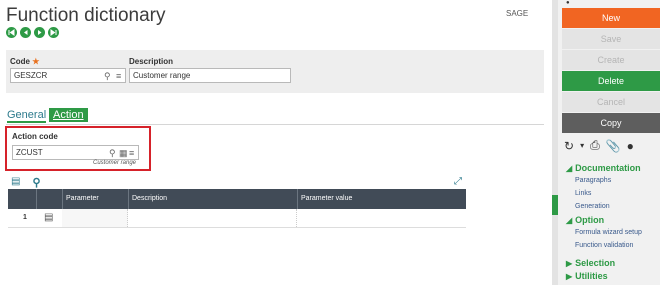  I want to click on action-code-field: ZCUST ⚲ ▦ ≡, so click(75, 152).